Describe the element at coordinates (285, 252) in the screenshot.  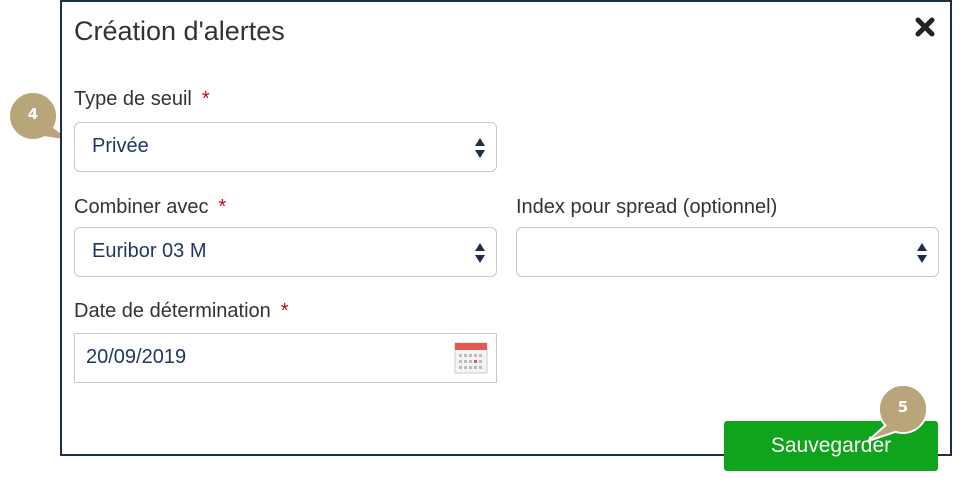
I see `combiner-select: Euribor 03 M` at that location.